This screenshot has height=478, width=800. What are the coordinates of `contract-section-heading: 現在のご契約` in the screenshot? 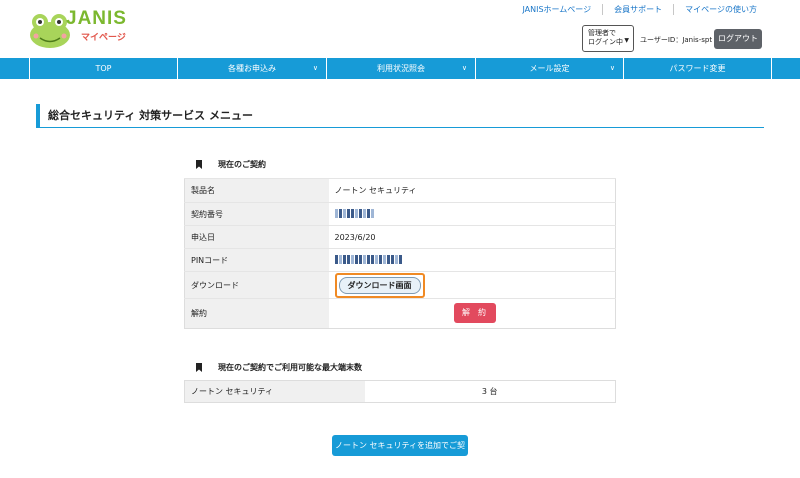 It's located at (231, 164).